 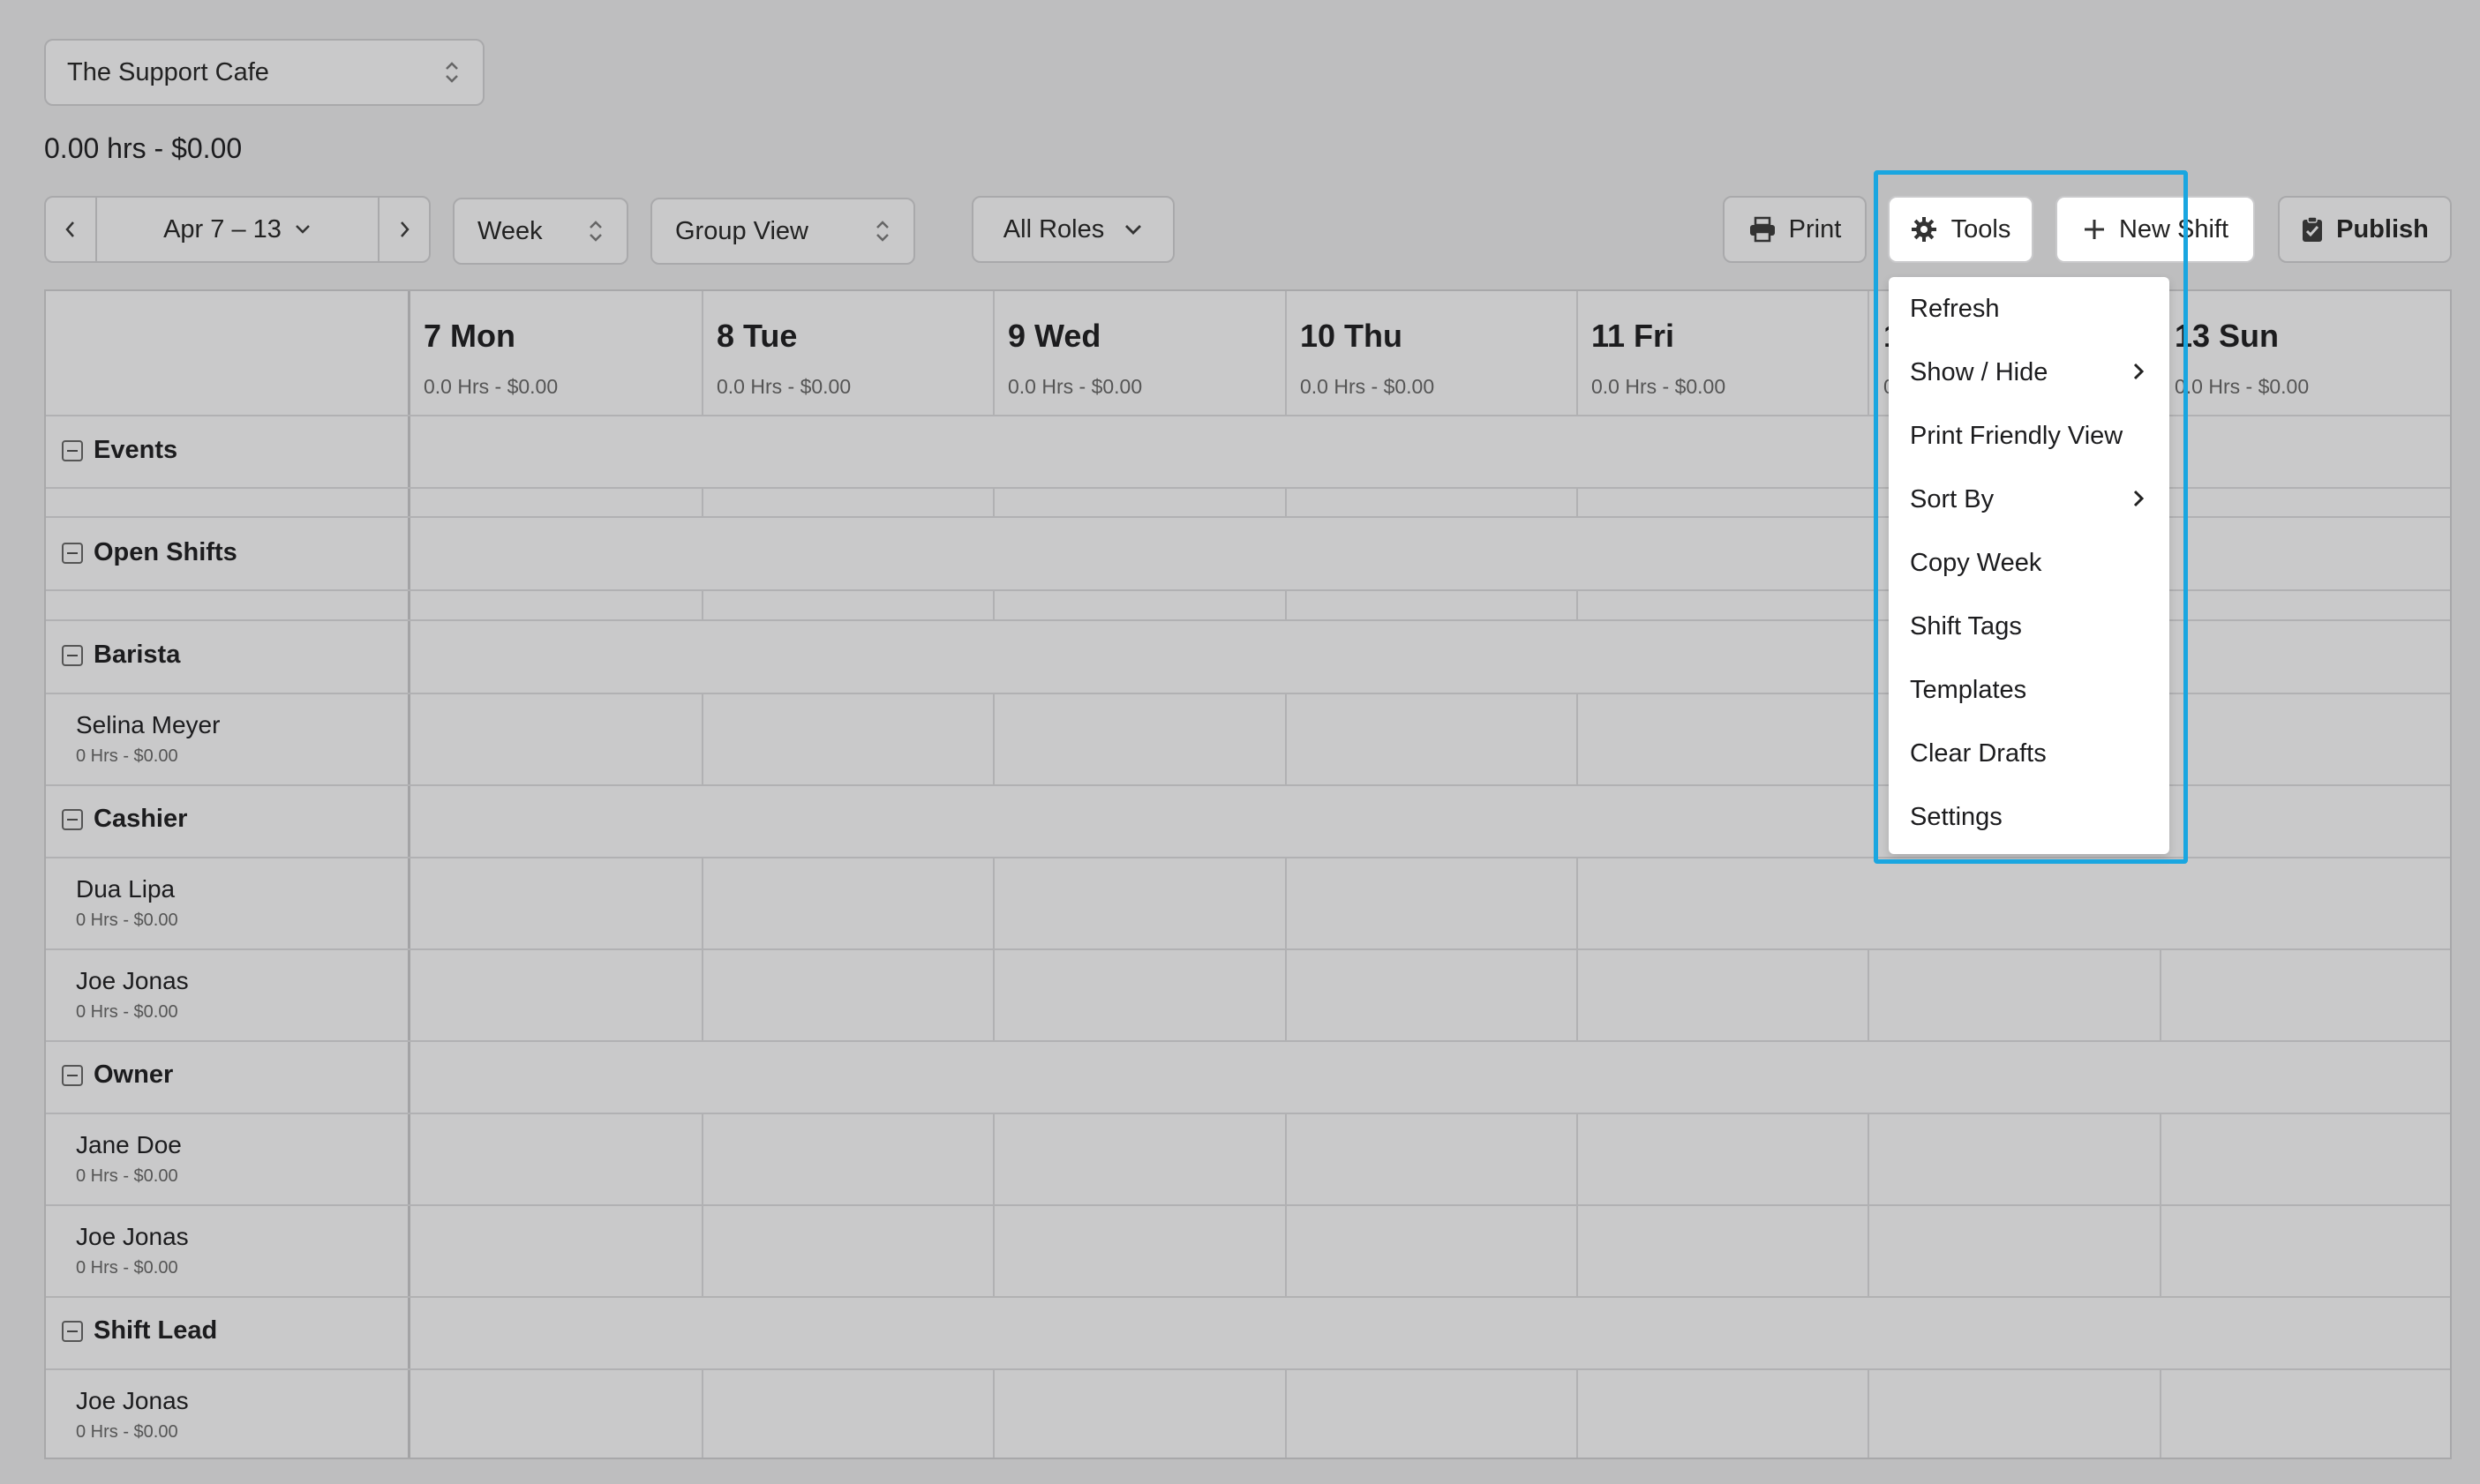 I want to click on day-header-title: 13 Sun, so click(x=2228, y=336).